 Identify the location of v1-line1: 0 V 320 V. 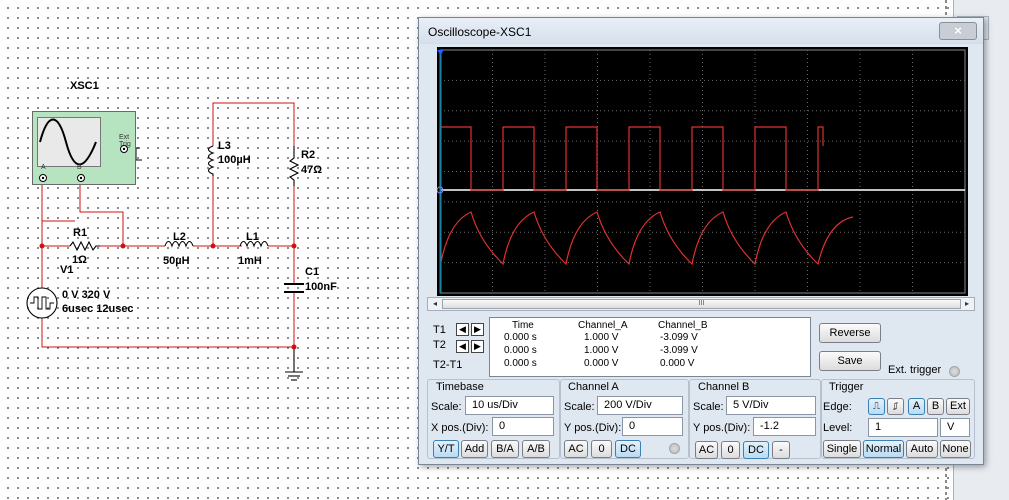
(86, 295).